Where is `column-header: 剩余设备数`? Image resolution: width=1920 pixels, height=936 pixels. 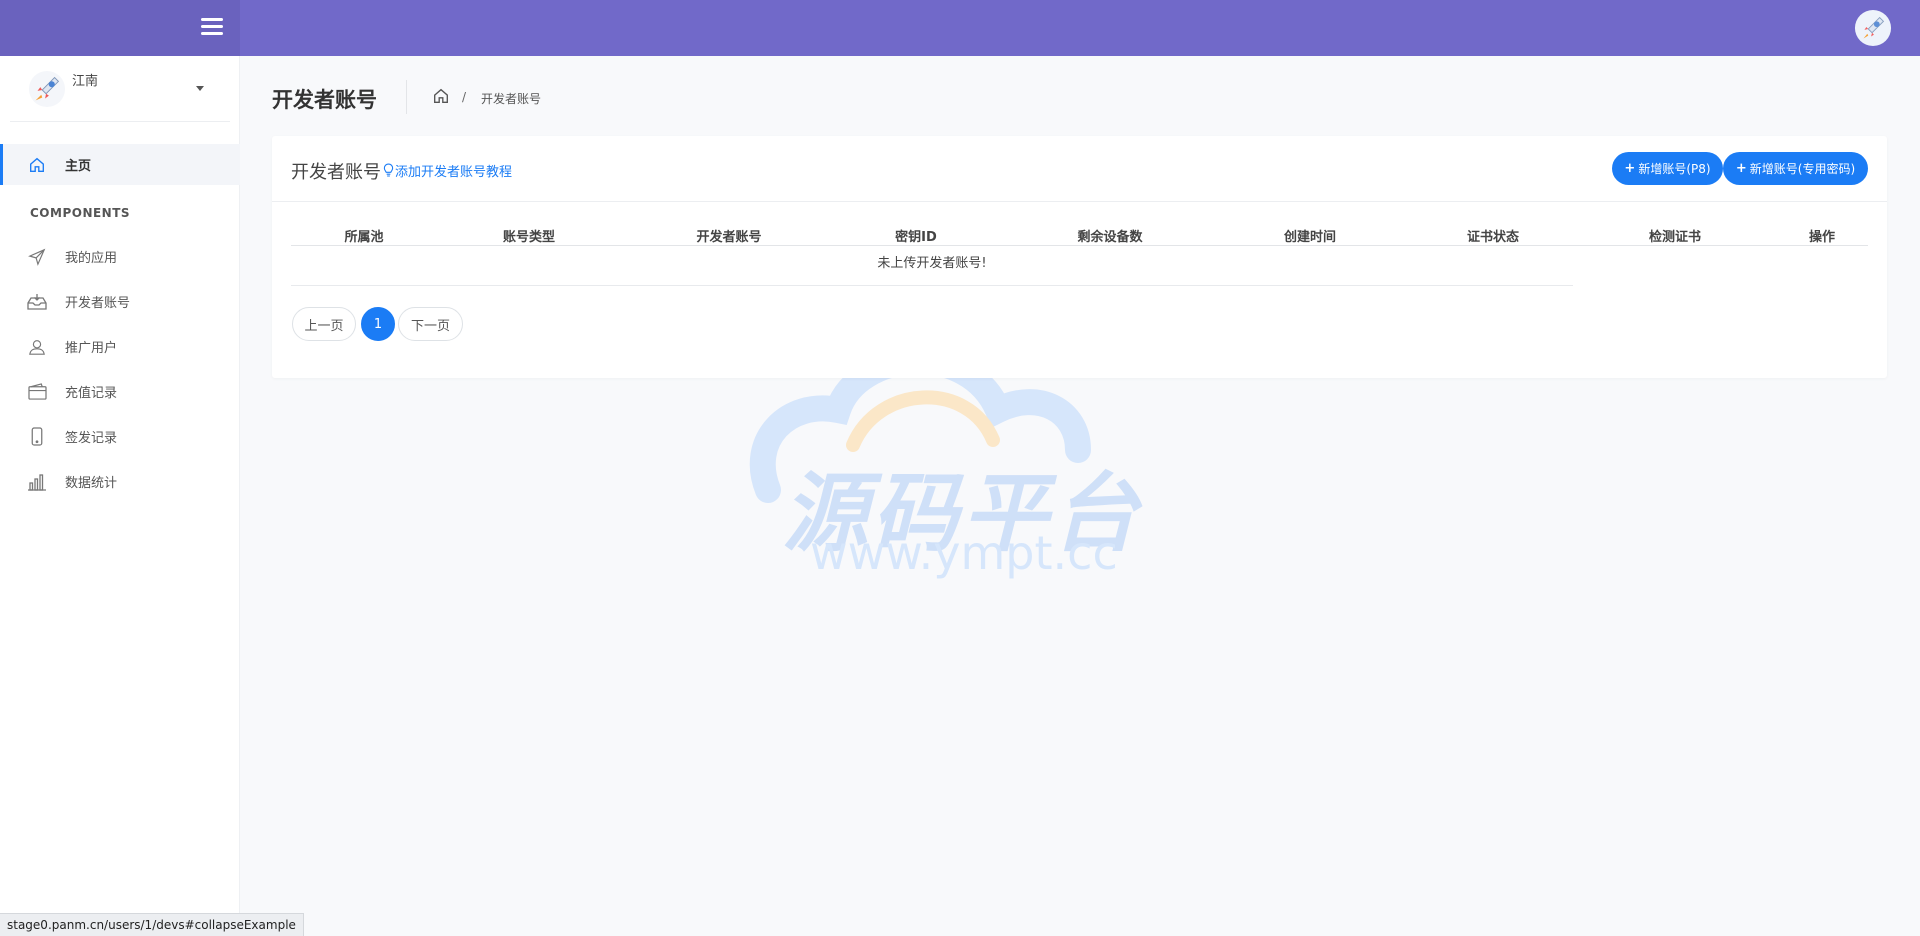
column-header: 剩余设备数 is located at coordinates (1109, 235).